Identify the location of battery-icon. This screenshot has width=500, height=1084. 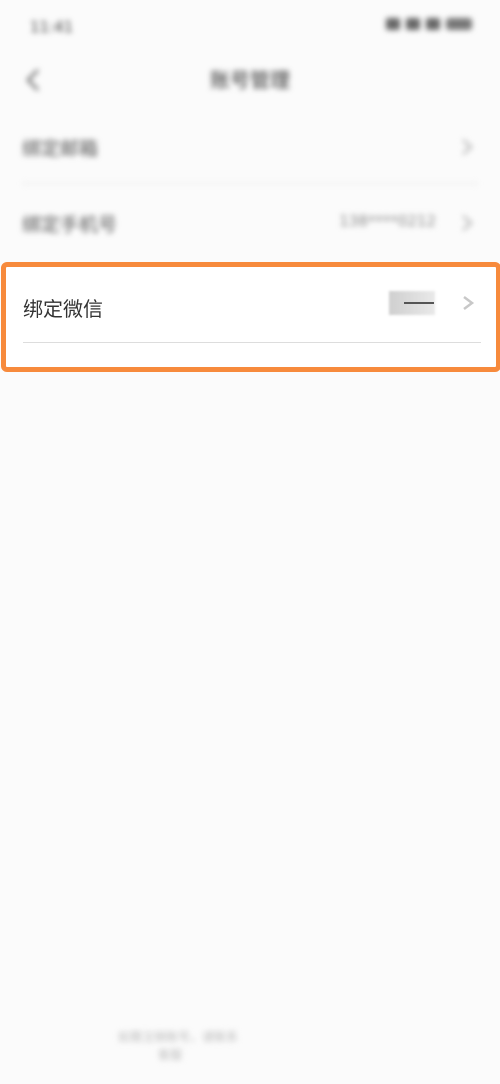
(459, 24).